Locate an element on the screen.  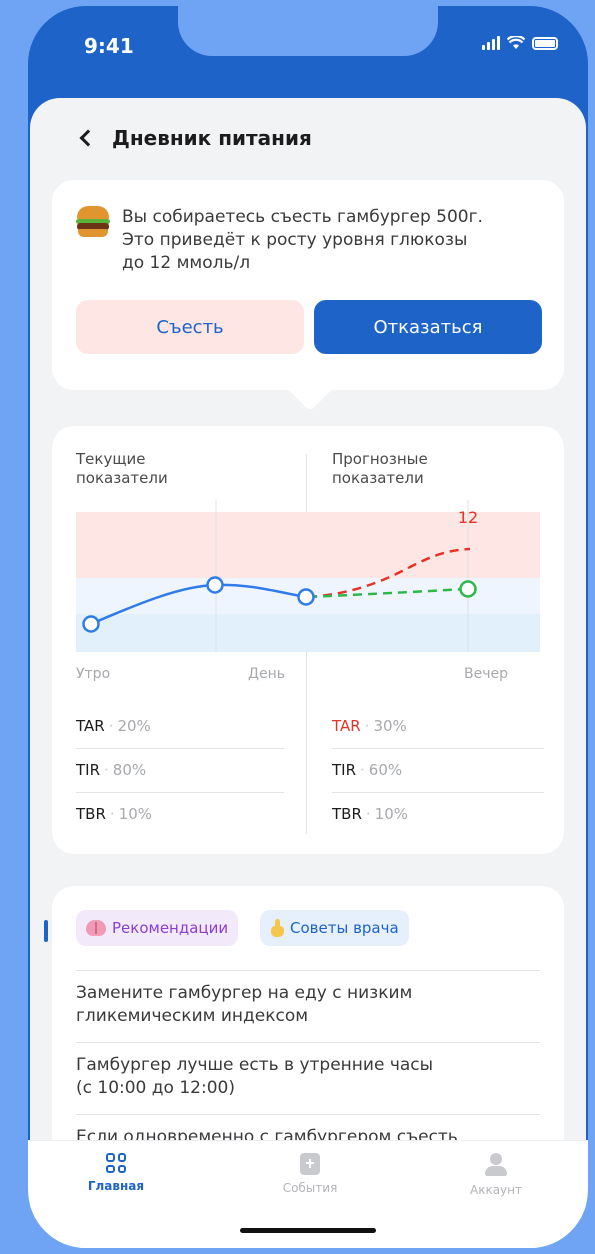
peak-label: 12 is located at coordinates (468, 517).